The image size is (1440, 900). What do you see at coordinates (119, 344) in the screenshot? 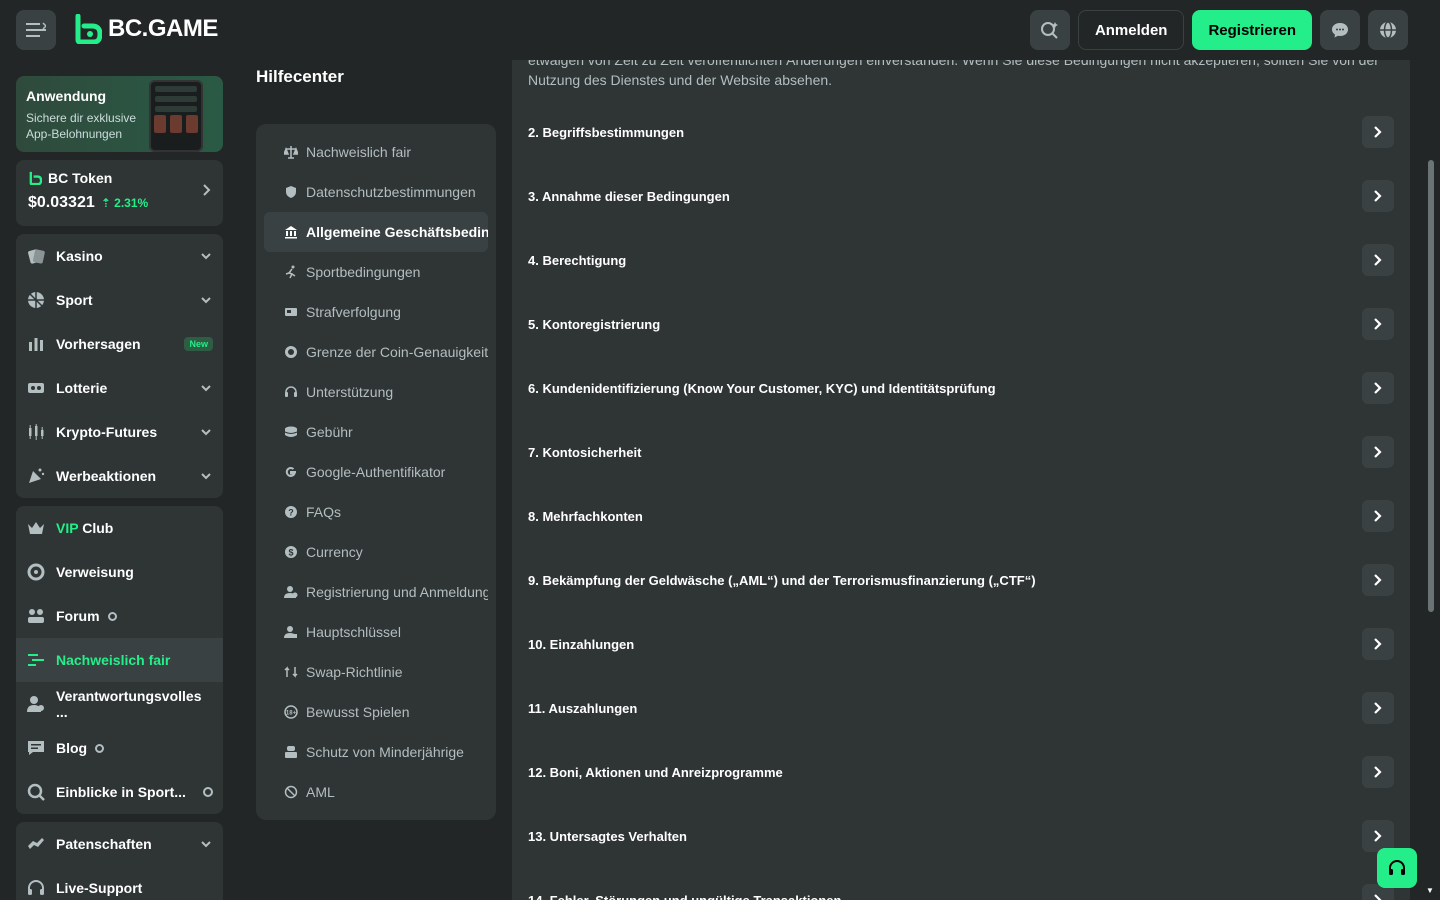
I see `sidebar-item-vorhersagen: Vorhersagen New` at bounding box center [119, 344].